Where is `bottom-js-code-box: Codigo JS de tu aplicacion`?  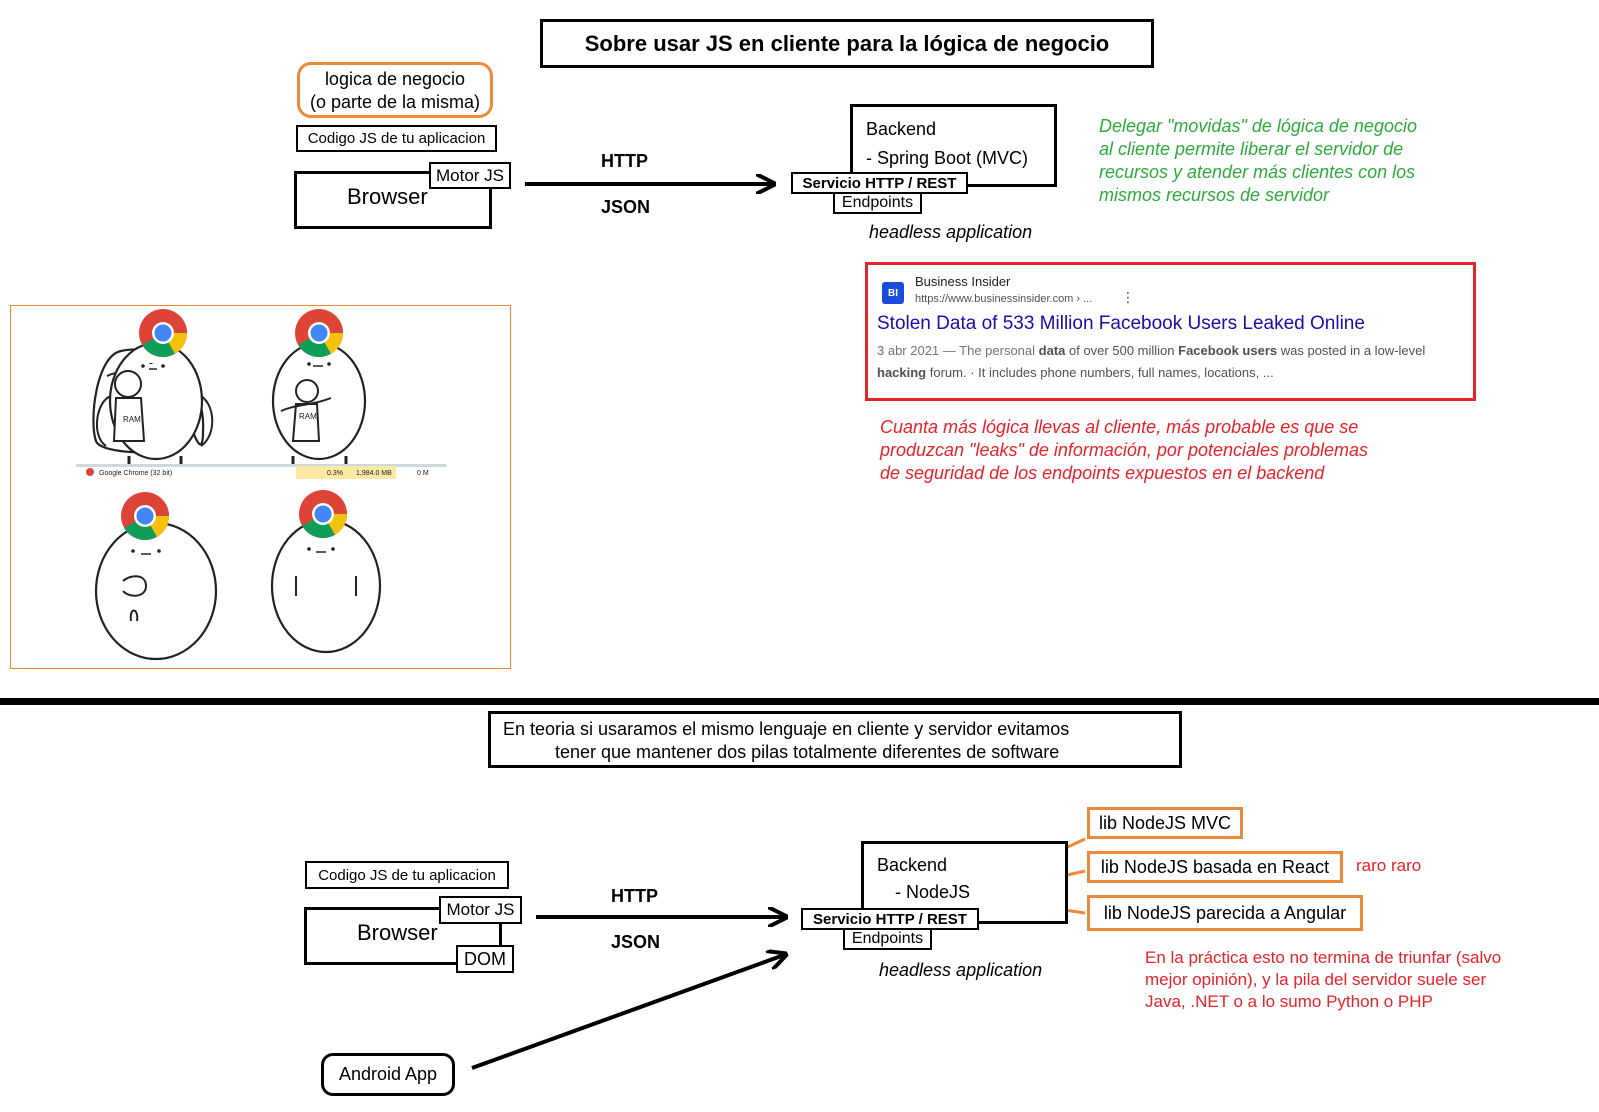 bottom-js-code-box: Codigo JS de tu aplicacion is located at coordinates (407, 875).